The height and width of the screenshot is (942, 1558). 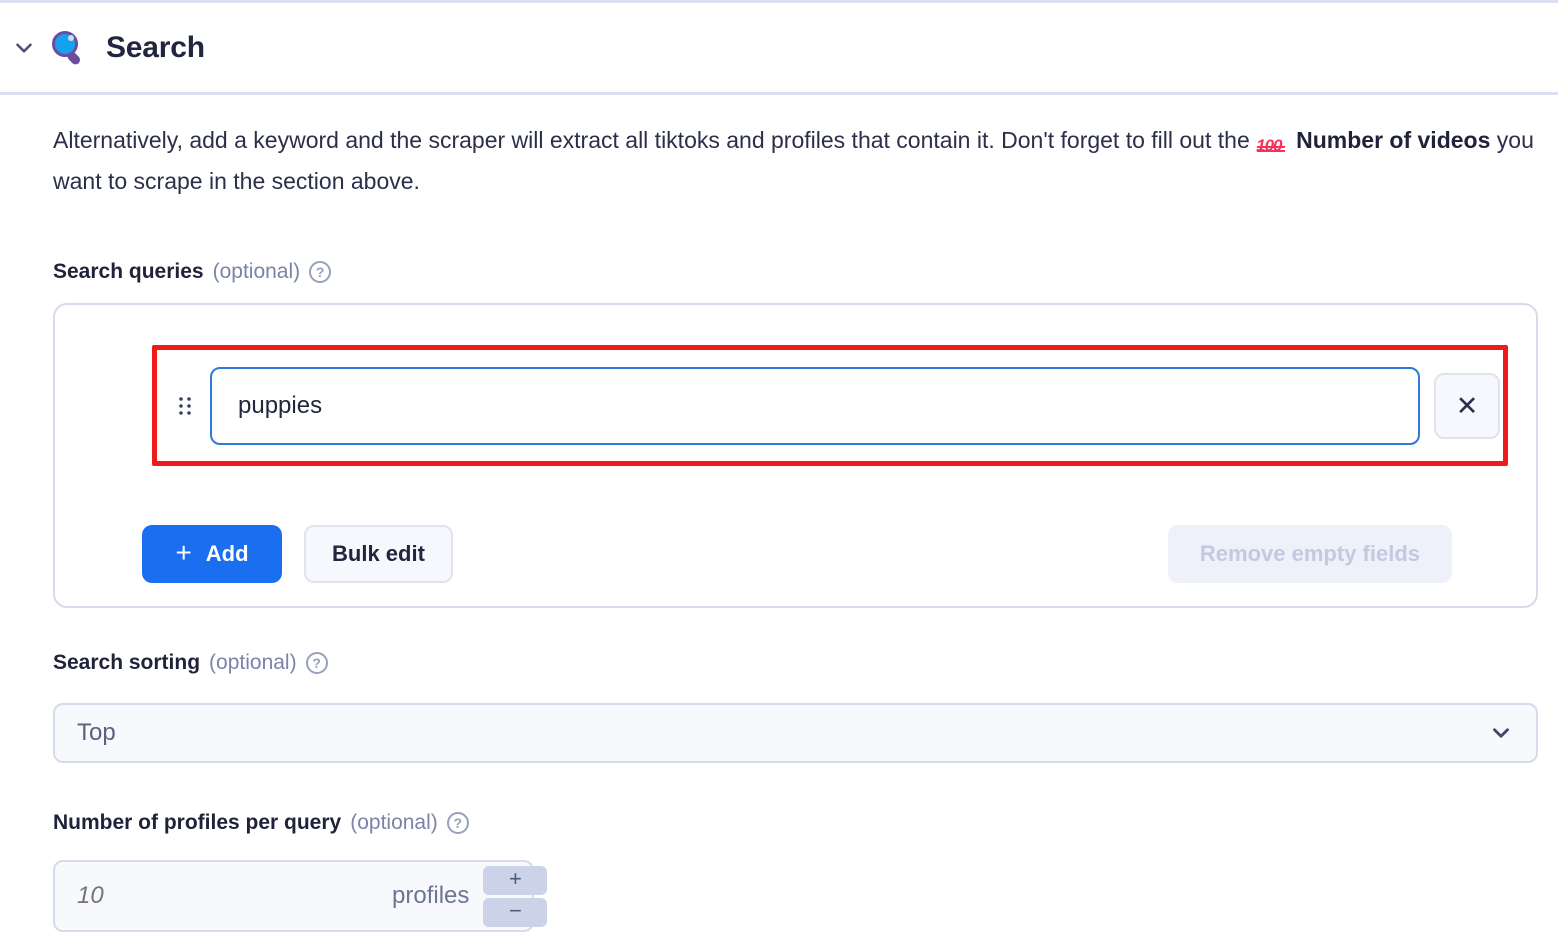 I want to click on search-queries-label: Search queries (optional) ?, so click(x=192, y=272).